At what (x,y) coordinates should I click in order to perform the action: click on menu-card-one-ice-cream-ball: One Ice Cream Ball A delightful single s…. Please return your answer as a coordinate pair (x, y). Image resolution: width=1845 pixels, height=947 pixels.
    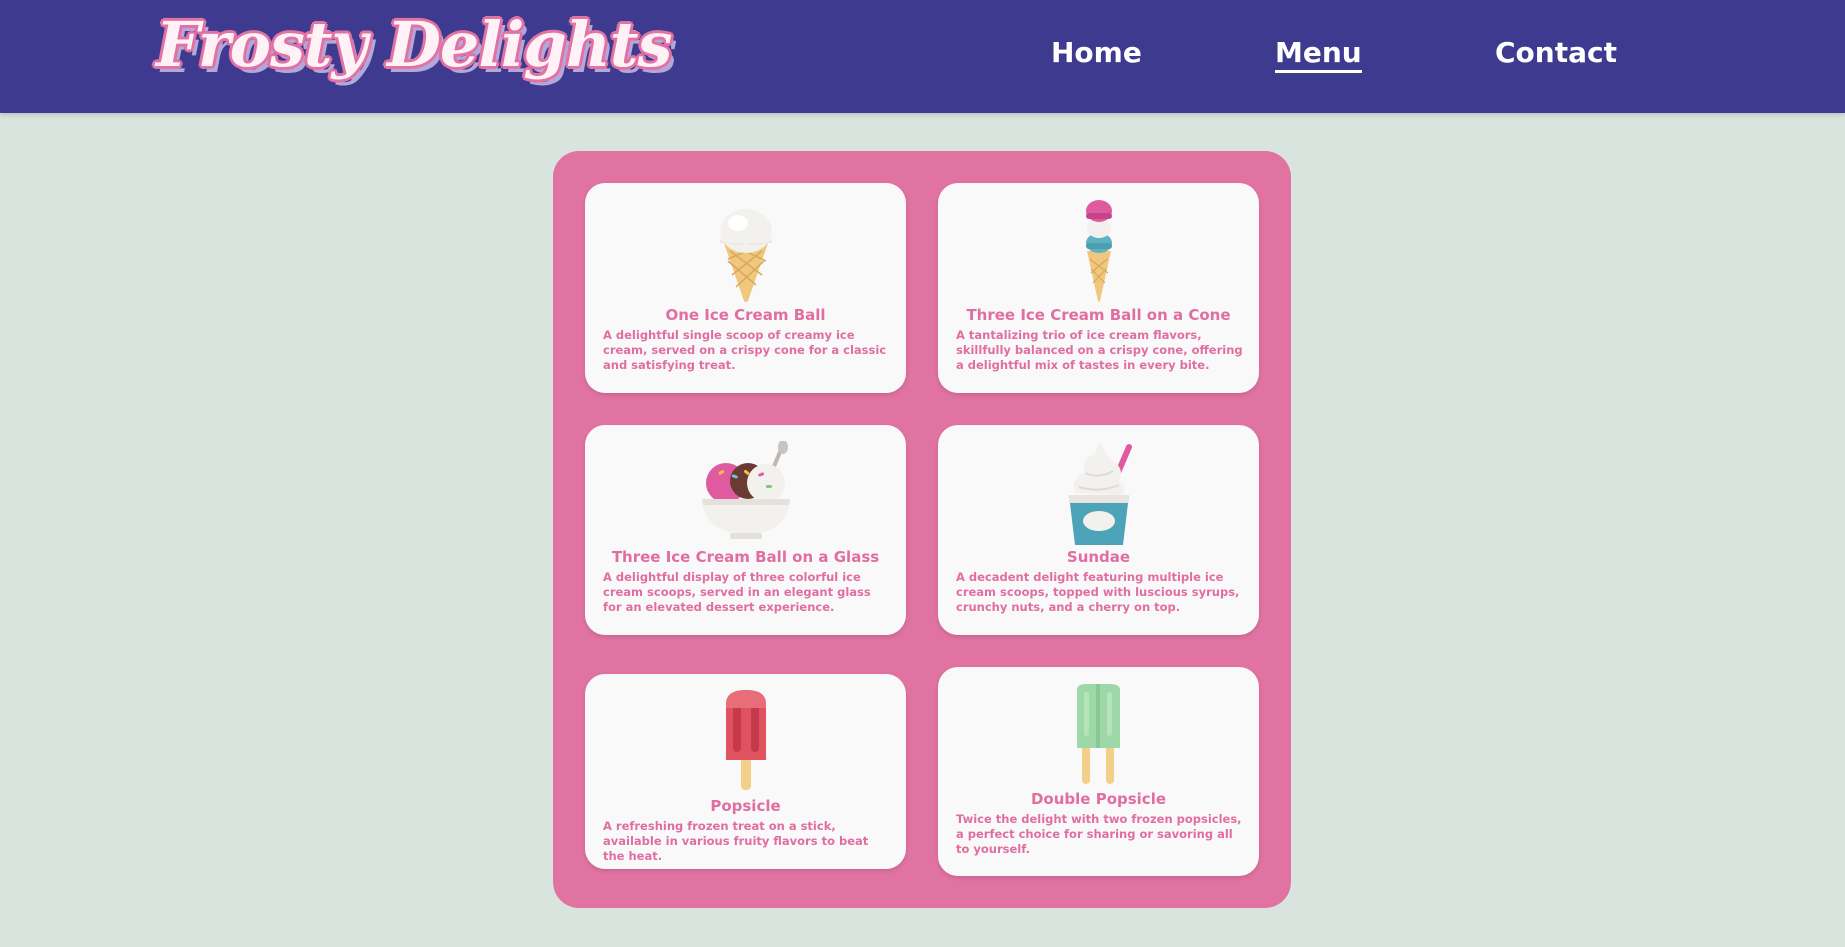
    Looking at the image, I should click on (745, 288).